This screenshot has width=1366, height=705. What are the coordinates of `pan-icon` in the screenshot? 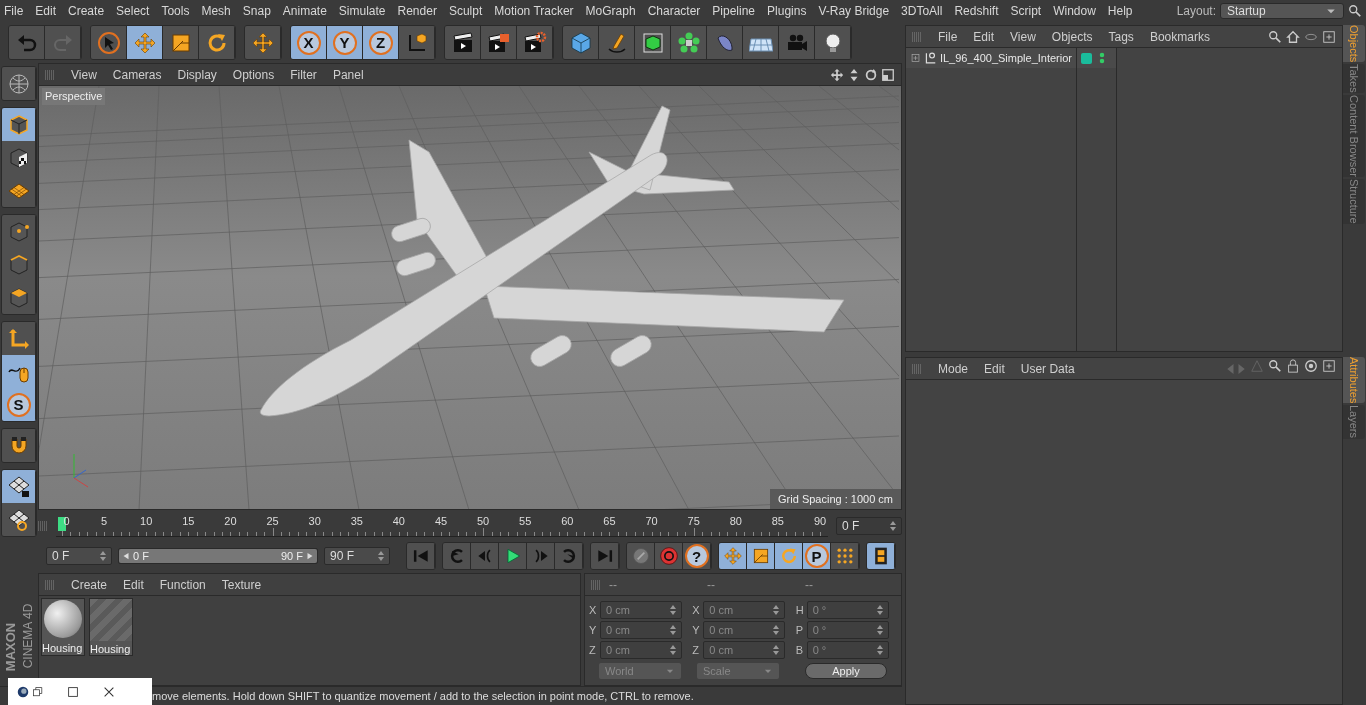 It's located at (837, 74).